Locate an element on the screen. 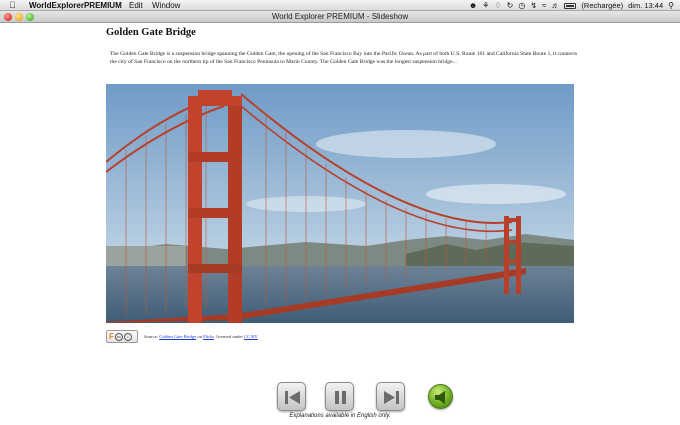  pause-button is located at coordinates (339, 396).